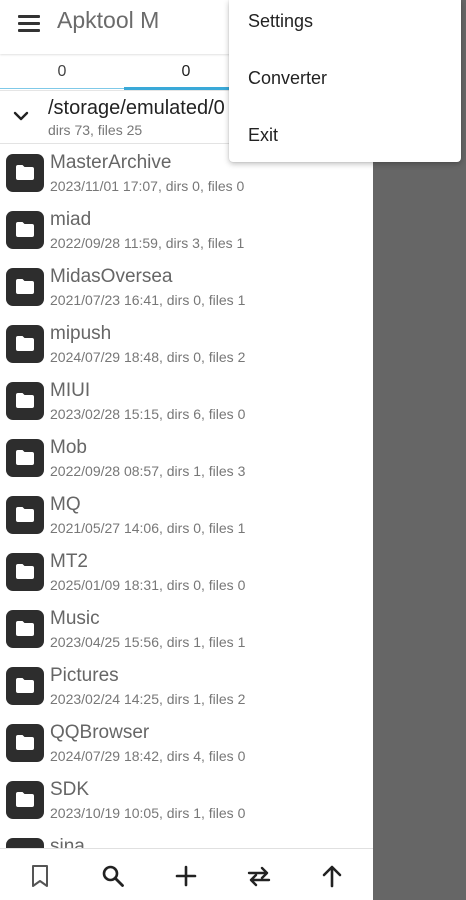 The height and width of the screenshot is (900, 466). Describe the element at coordinates (148, 471) in the screenshot. I see `item-meta: 2022/09/28 08:57, dirs 1, files 3` at that location.